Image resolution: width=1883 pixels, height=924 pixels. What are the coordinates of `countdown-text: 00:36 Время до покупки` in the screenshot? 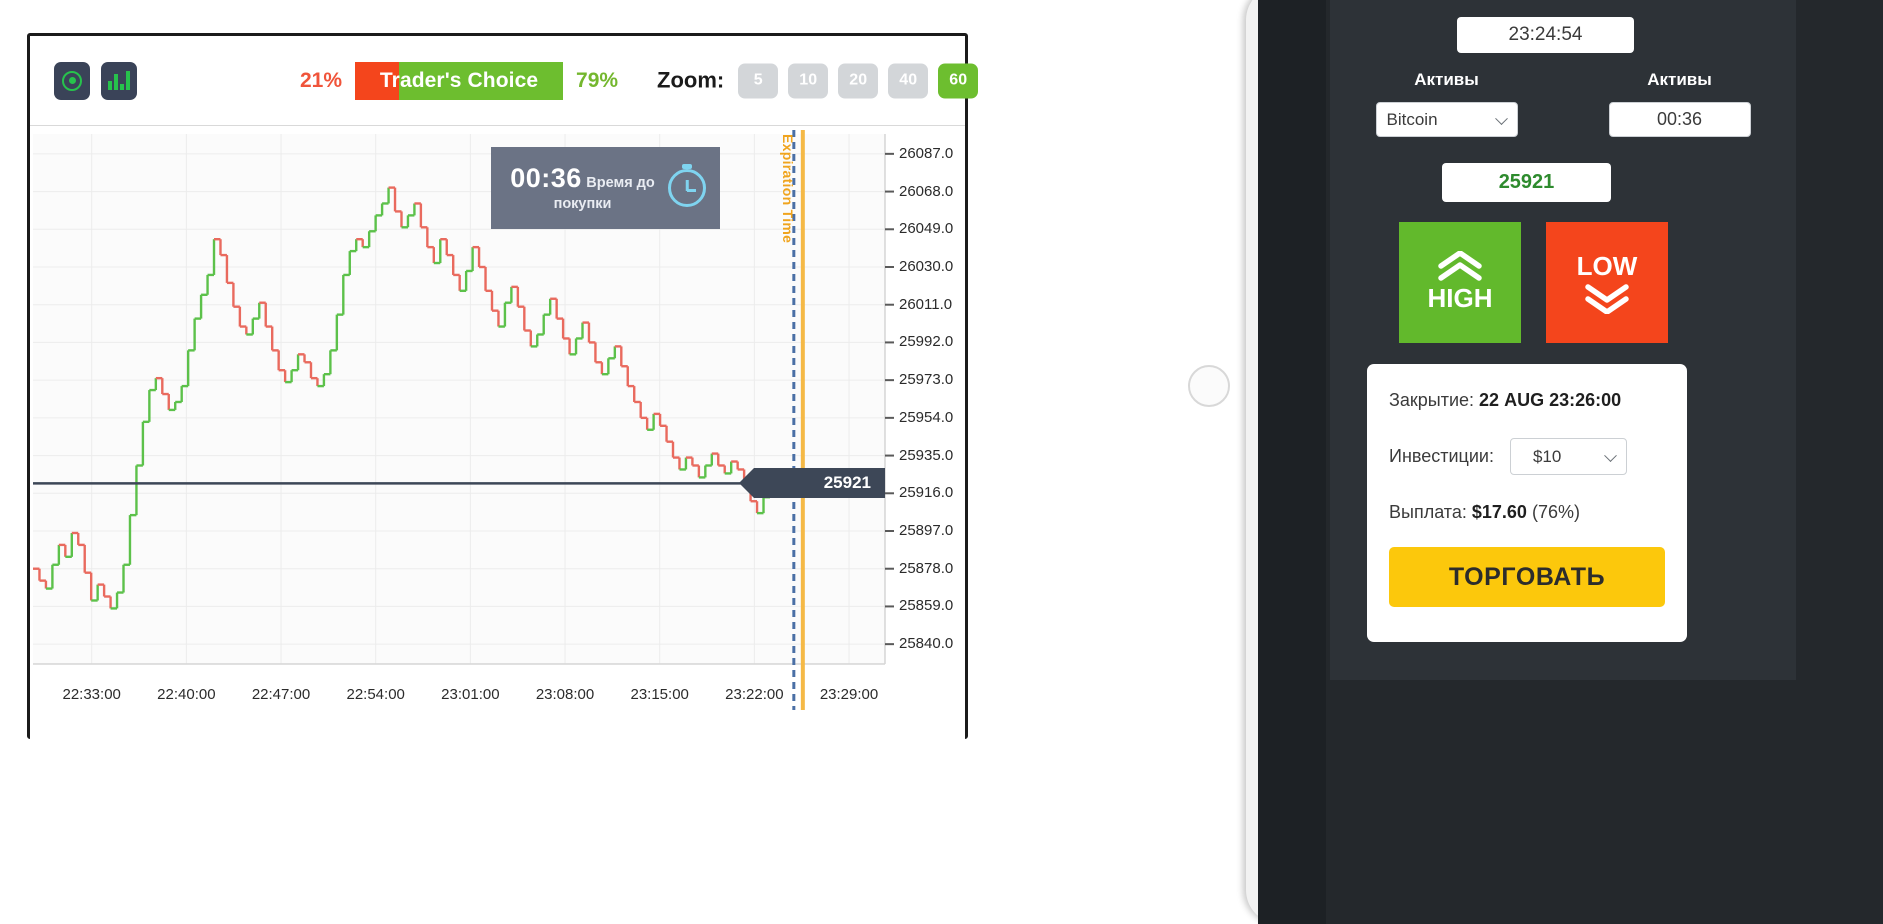 It's located at (582, 187).